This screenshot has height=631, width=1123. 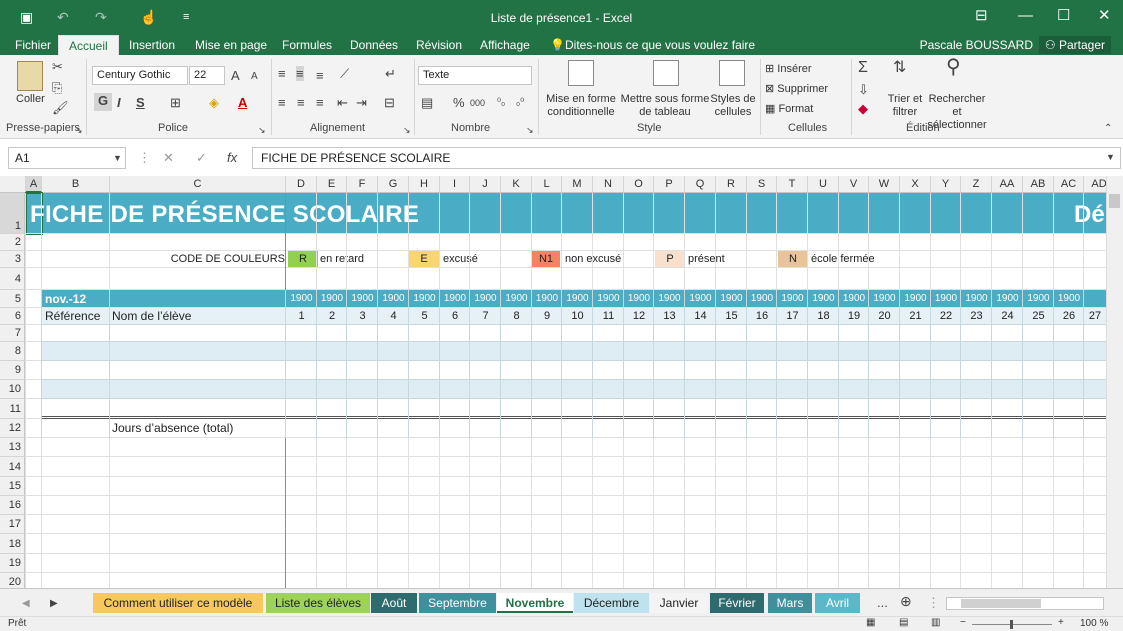 I want to click on day-number-cell: 1, so click(x=301, y=316).